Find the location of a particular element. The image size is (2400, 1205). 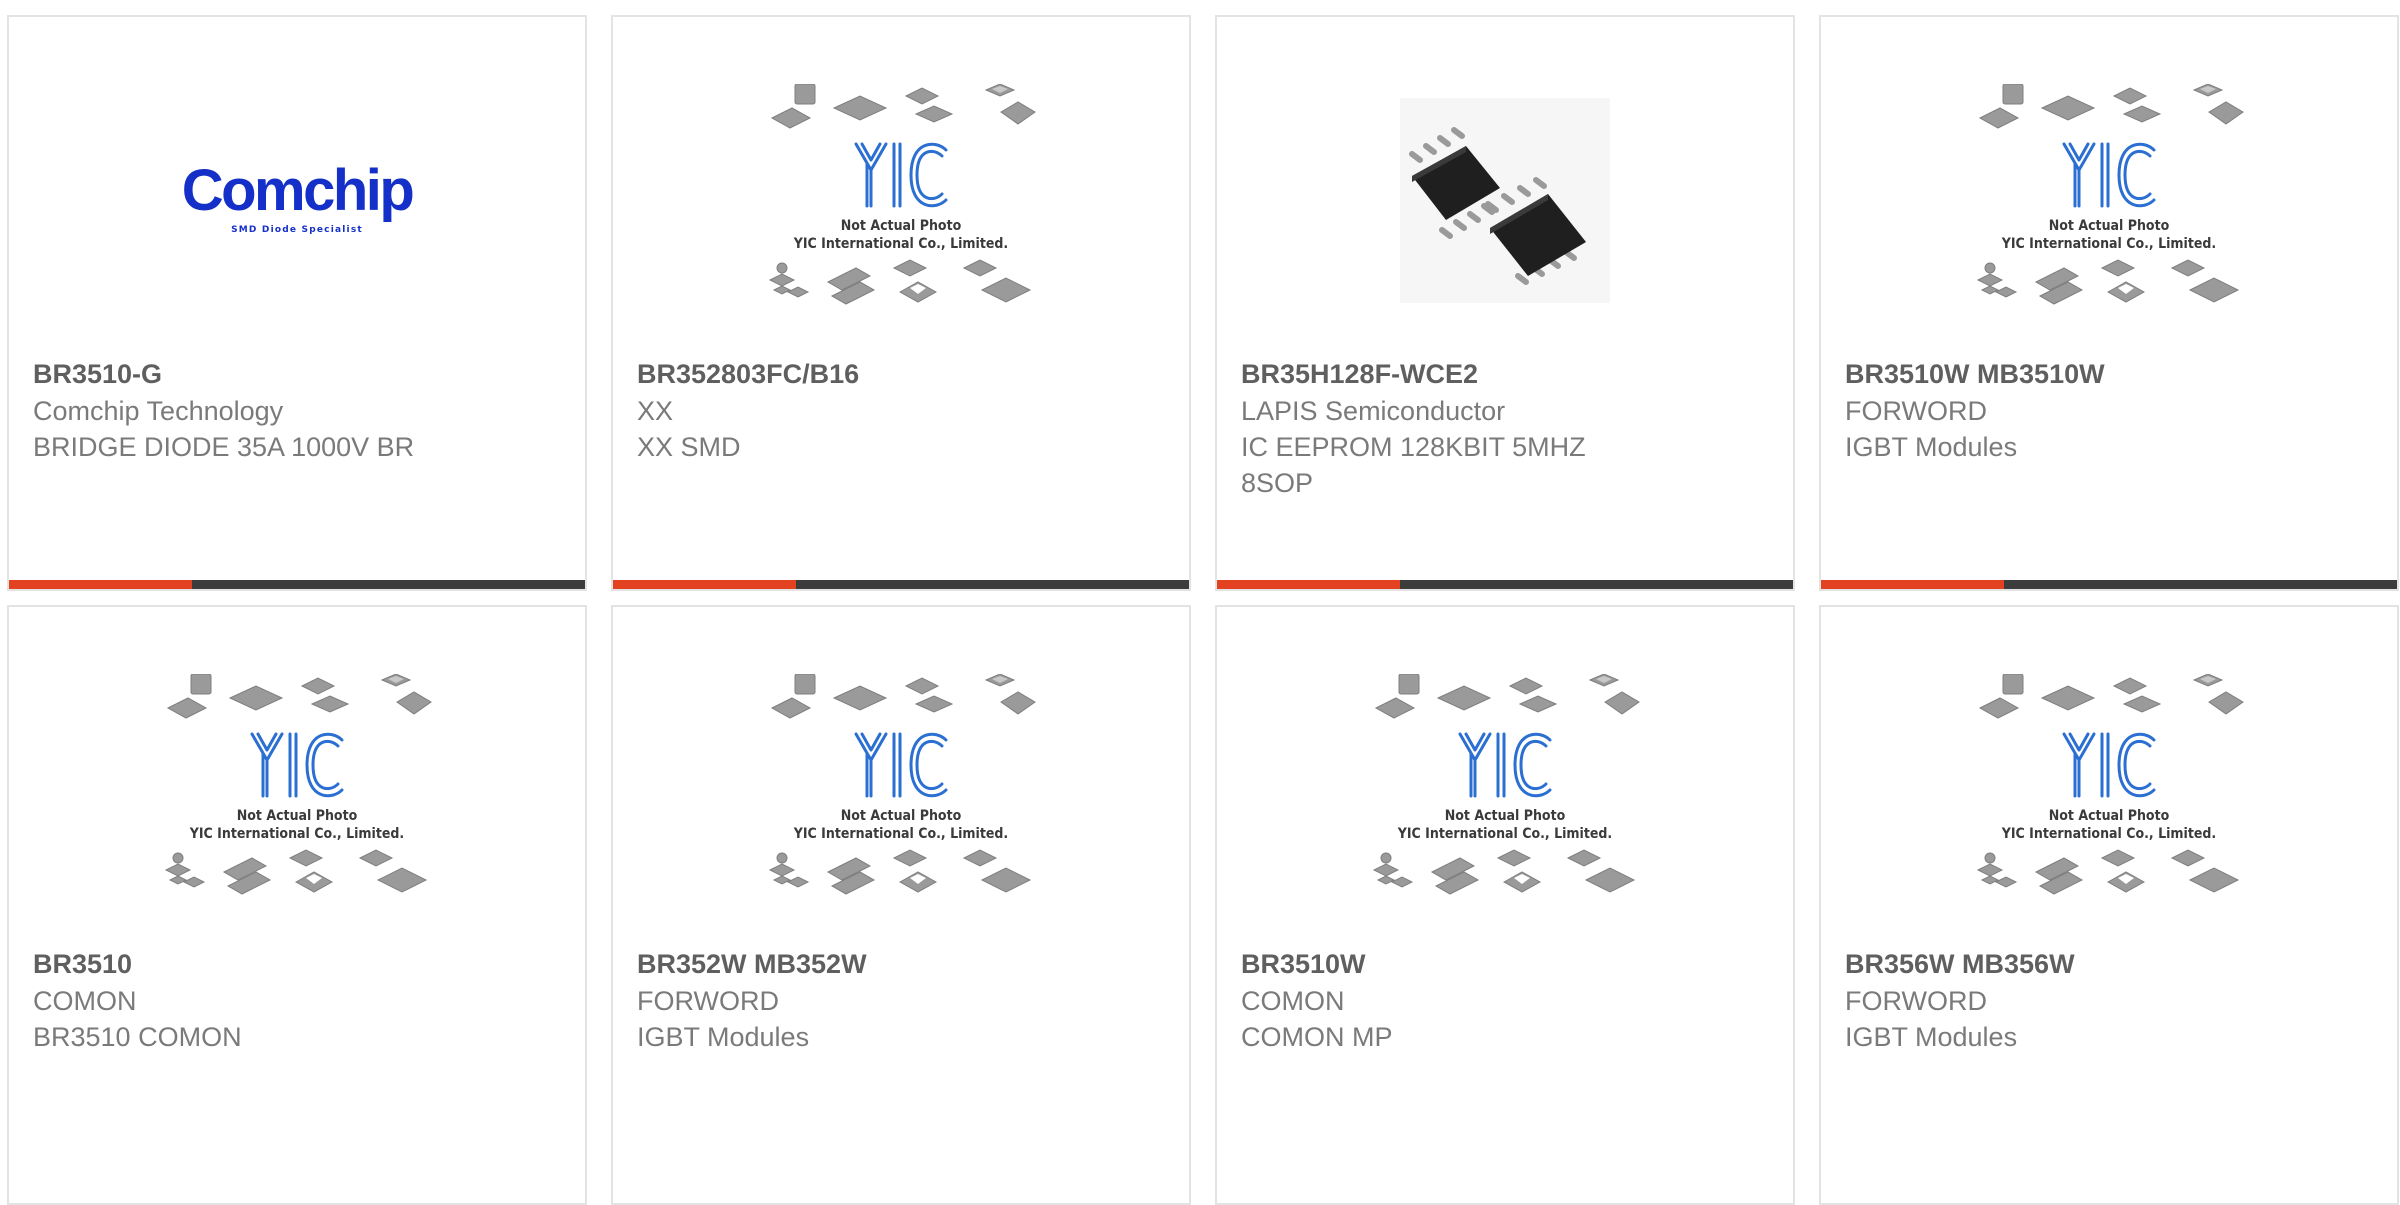

manufacturer-name: XX is located at coordinates (655, 411).